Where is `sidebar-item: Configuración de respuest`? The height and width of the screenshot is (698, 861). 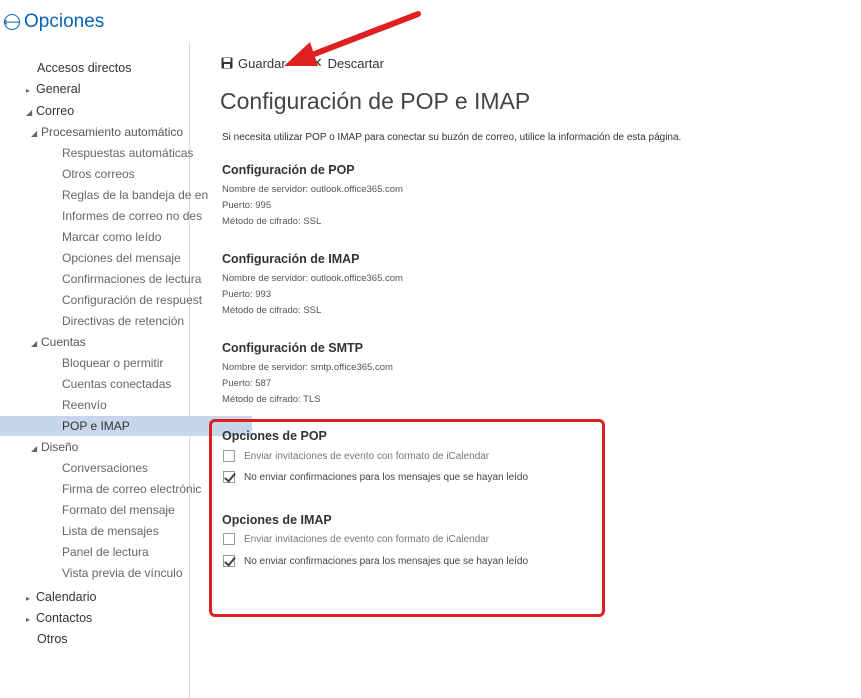
sidebar-item: Configuración de respuest is located at coordinates (126, 300).